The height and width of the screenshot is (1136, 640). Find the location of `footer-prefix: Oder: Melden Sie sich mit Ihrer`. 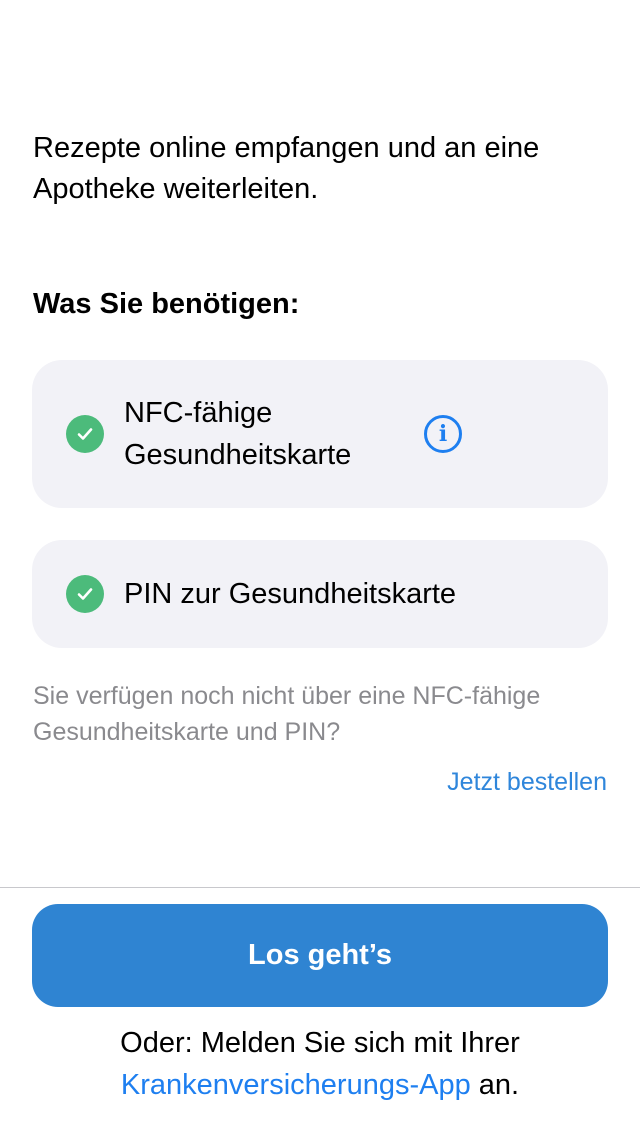

footer-prefix: Oder: Melden Sie sich mit Ihrer is located at coordinates (320, 1043).